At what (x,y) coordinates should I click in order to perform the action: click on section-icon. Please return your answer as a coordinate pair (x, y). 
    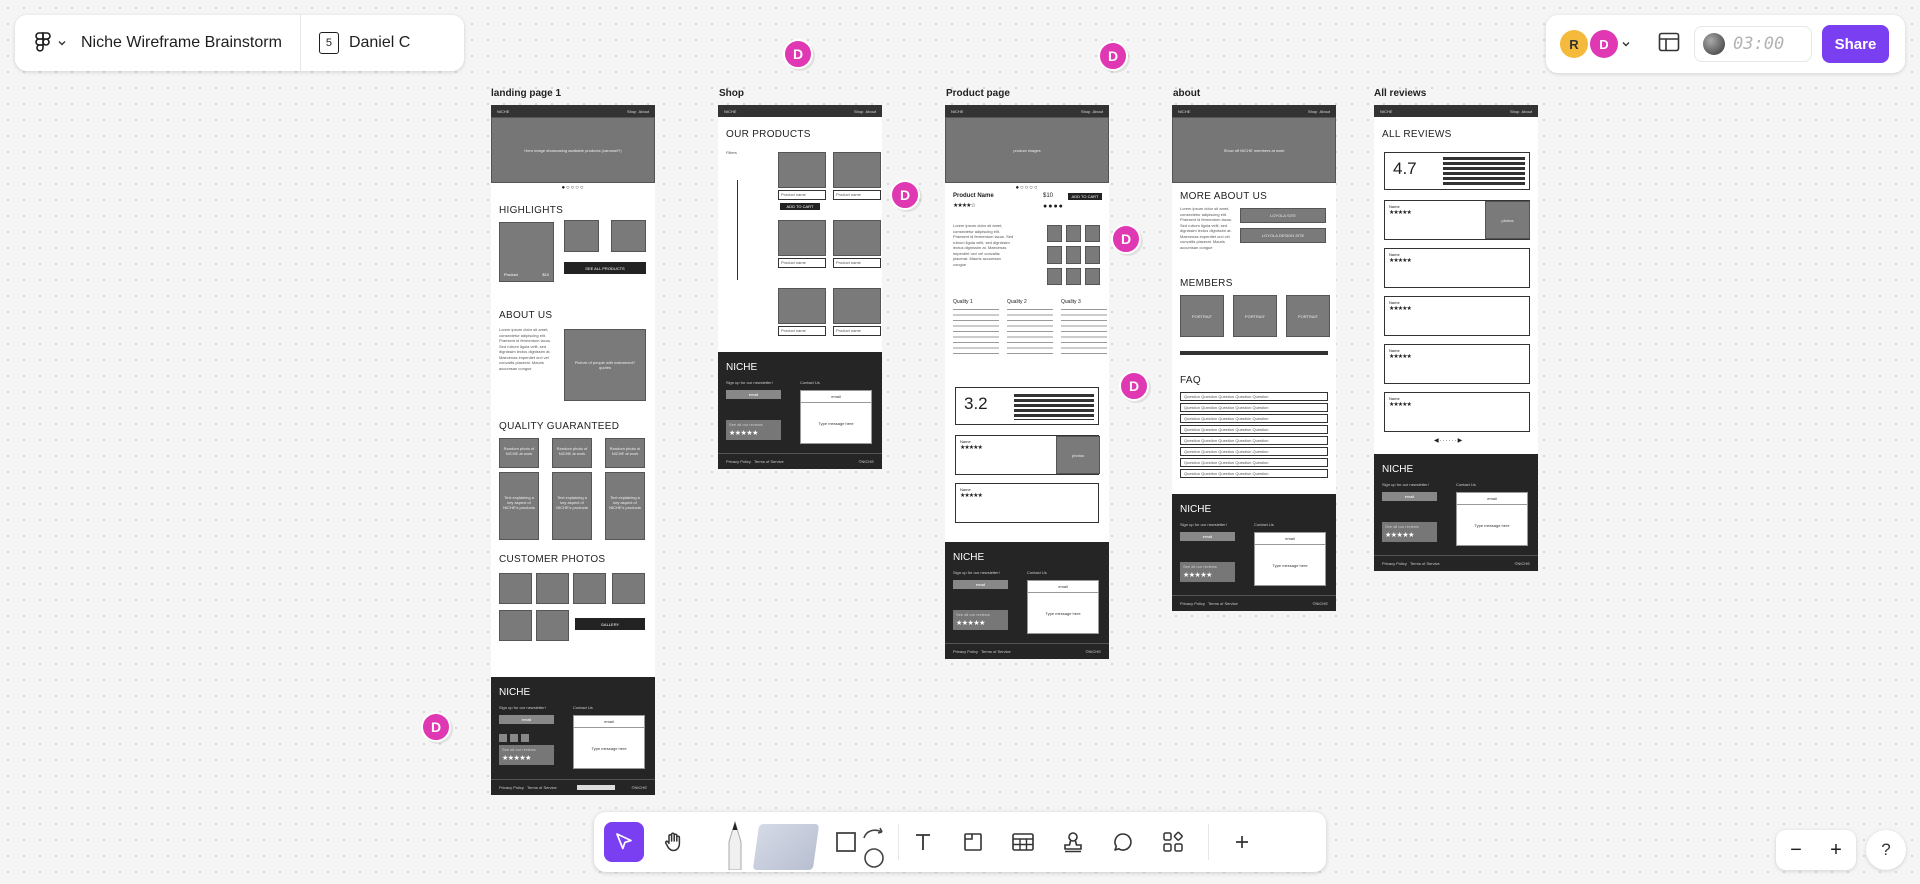
    Looking at the image, I should click on (973, 842).